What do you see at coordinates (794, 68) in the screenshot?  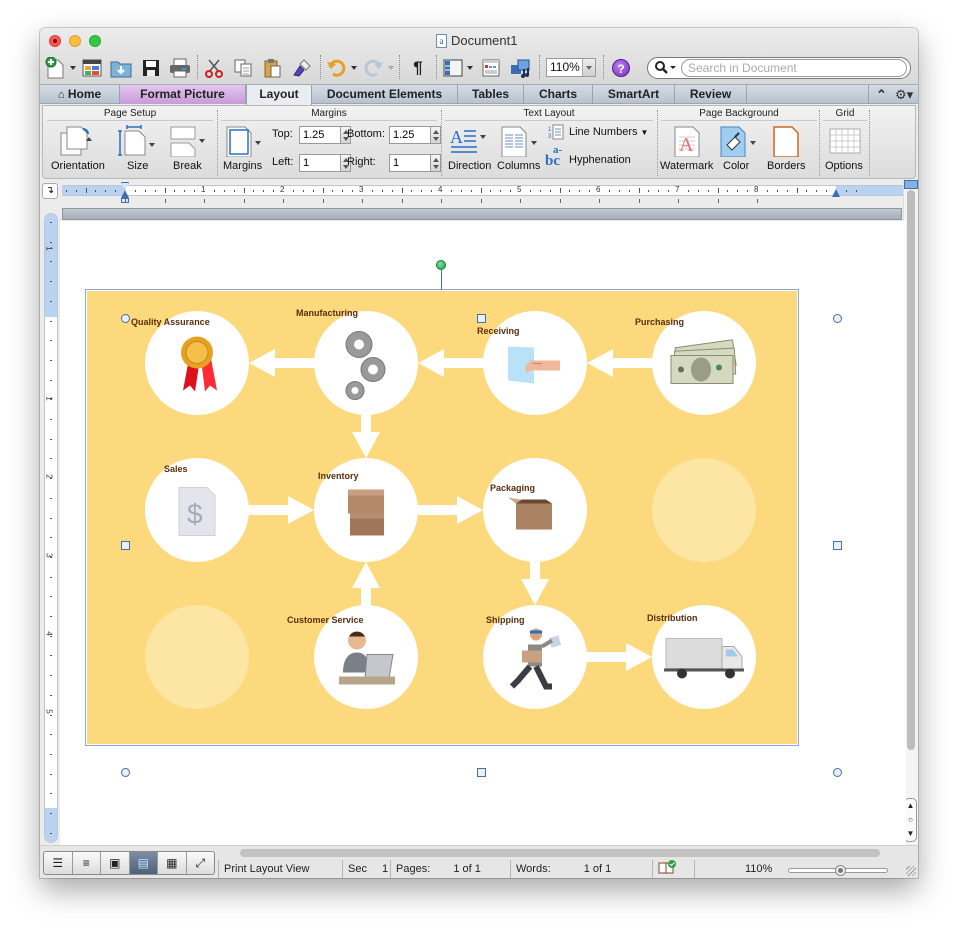 I see `search-input: Search in Document` at bounding box center [794, 68].